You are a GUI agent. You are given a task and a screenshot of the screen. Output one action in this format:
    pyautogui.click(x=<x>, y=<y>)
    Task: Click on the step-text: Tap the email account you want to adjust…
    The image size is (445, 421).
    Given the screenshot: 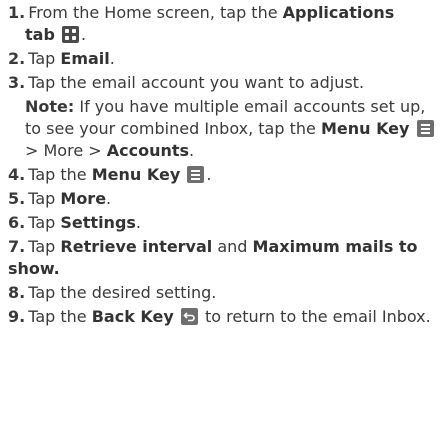 What is the action you would take?
    pyautogui.click(x=196, y=82)
    